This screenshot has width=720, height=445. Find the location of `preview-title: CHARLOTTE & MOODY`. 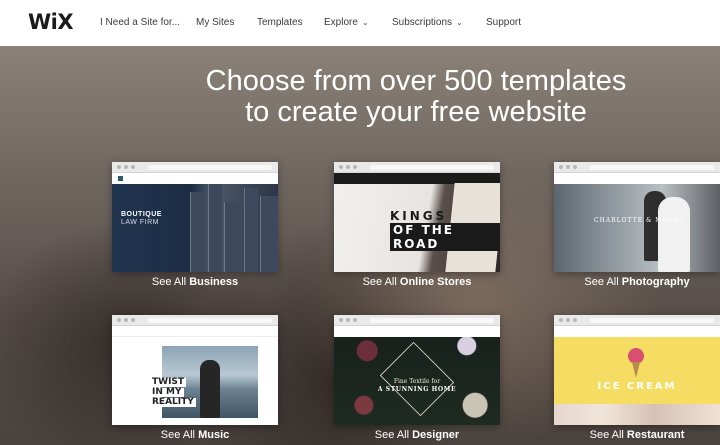

preview-title: CHARLOTTE & MOODY is located at coordinates (639, 220).